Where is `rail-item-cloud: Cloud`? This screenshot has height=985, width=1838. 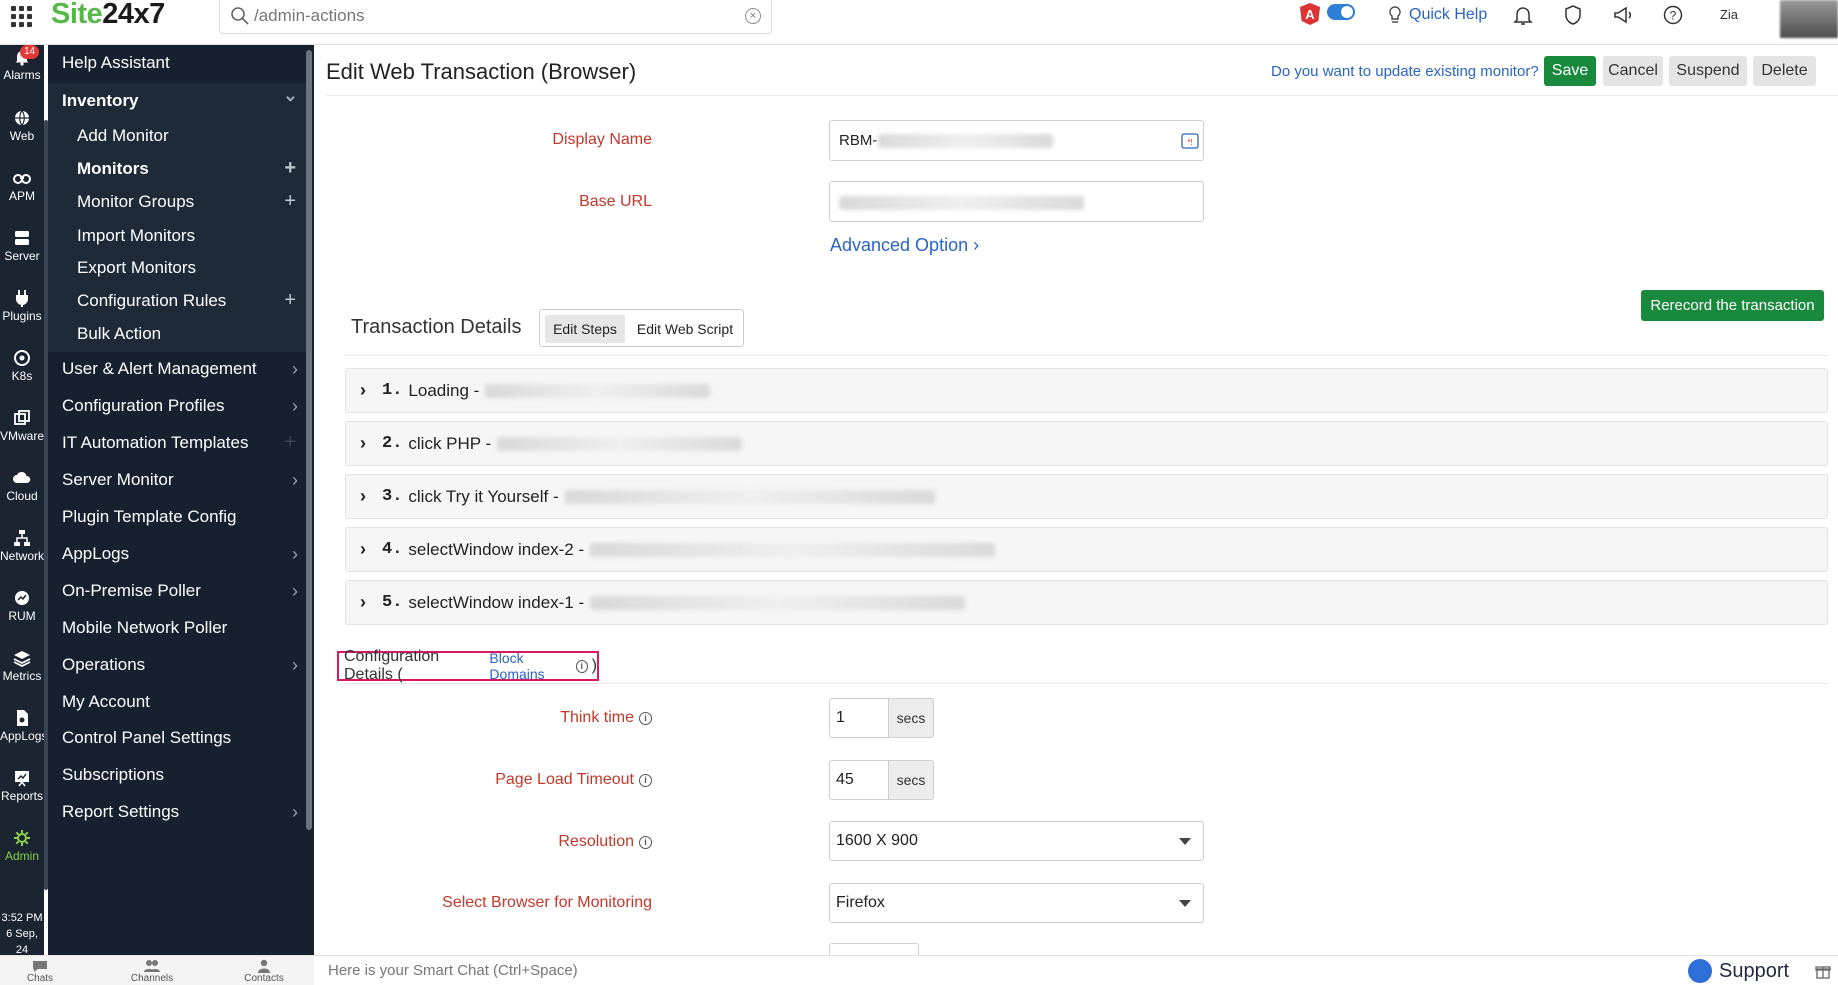 rail-item-cloud: Cloud is located at coordinates (22, 485).